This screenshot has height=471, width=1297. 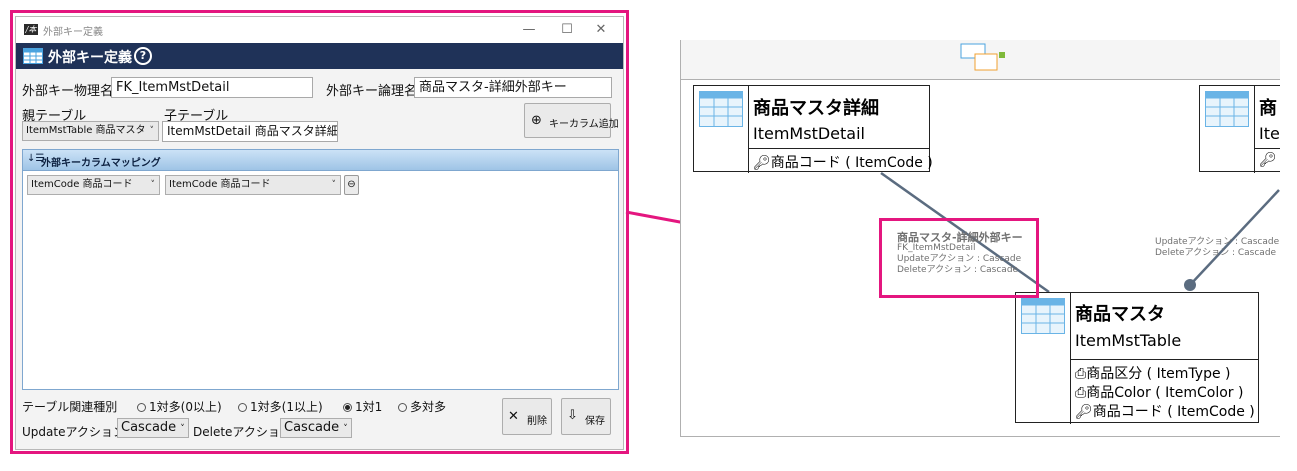 I want to click on entity-attribute: ⎙商品区分 ( ItemType ), so click(x=1153, y=374).